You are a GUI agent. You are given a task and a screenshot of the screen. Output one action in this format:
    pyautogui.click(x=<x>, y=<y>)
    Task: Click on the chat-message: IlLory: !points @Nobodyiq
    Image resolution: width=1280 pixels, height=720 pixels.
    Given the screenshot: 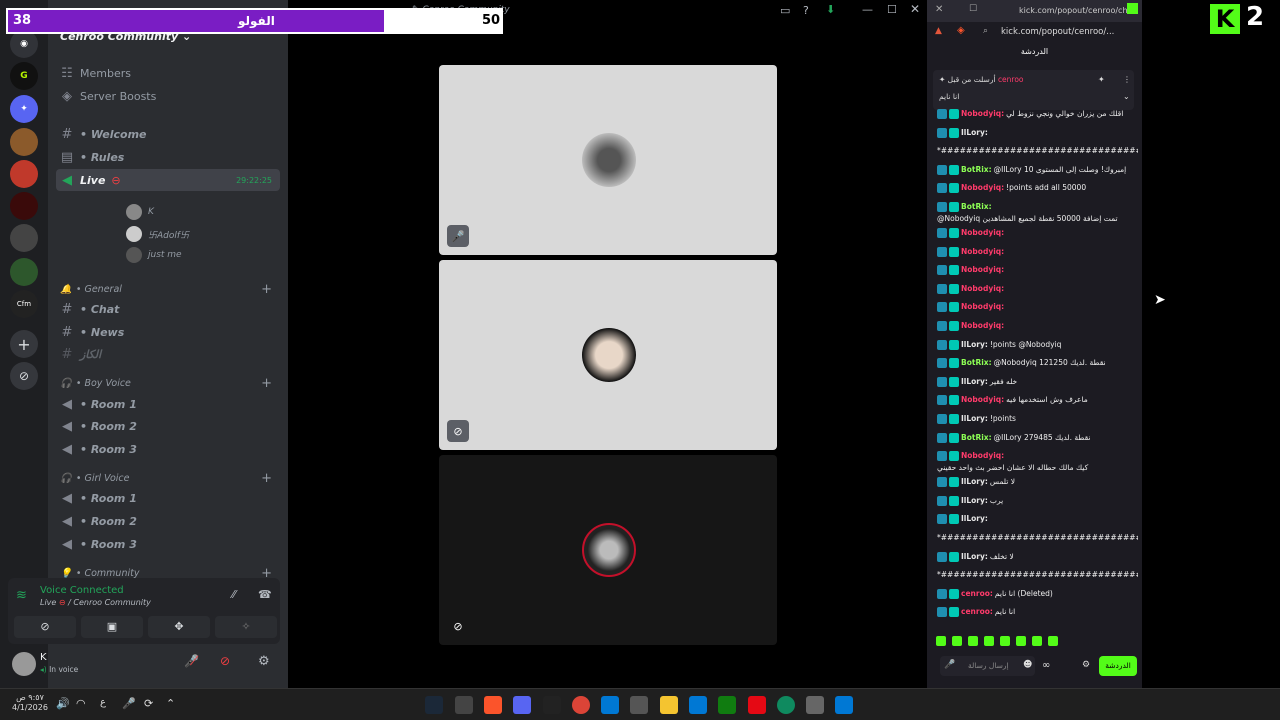 What is the action you would take?
    pyautogui.click(x=1035, y=344)
    